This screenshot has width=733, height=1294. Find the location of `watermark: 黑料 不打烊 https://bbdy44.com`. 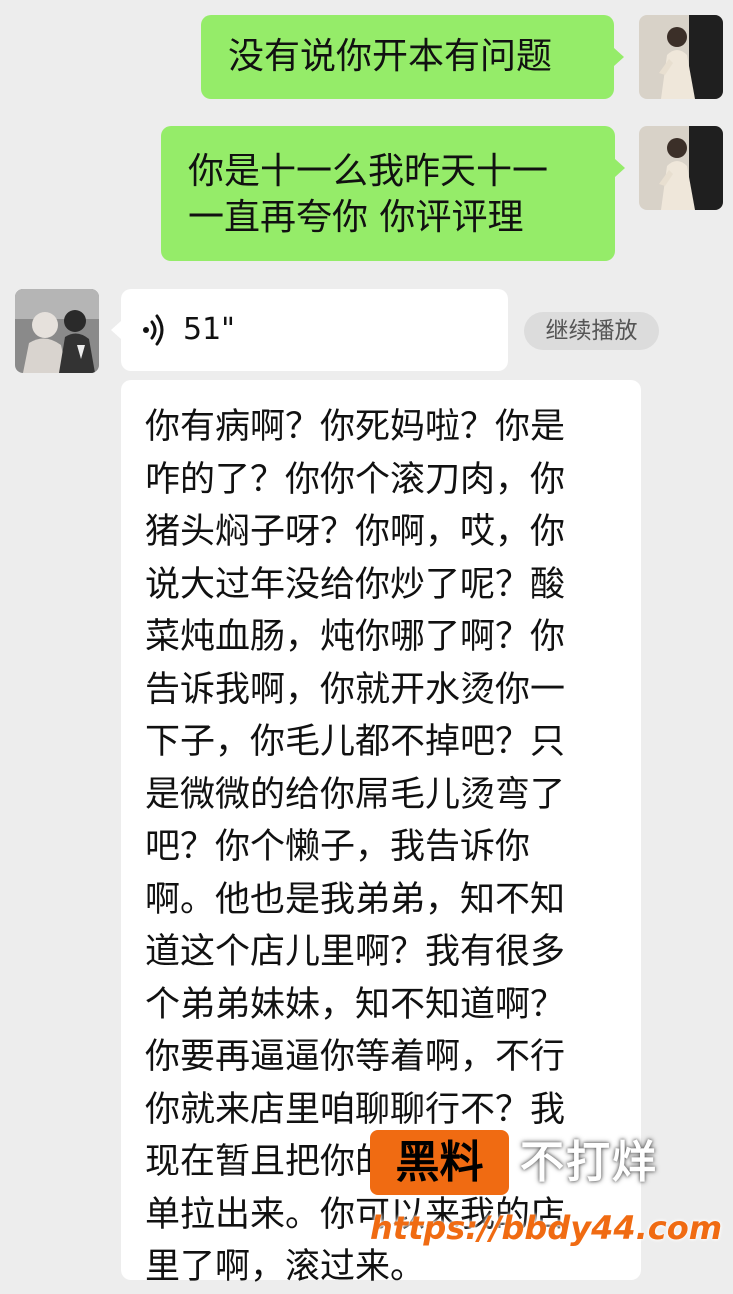

watermark: 黑料 不打烊 https://bbdy44.com is located at coordinates (546, 1192).